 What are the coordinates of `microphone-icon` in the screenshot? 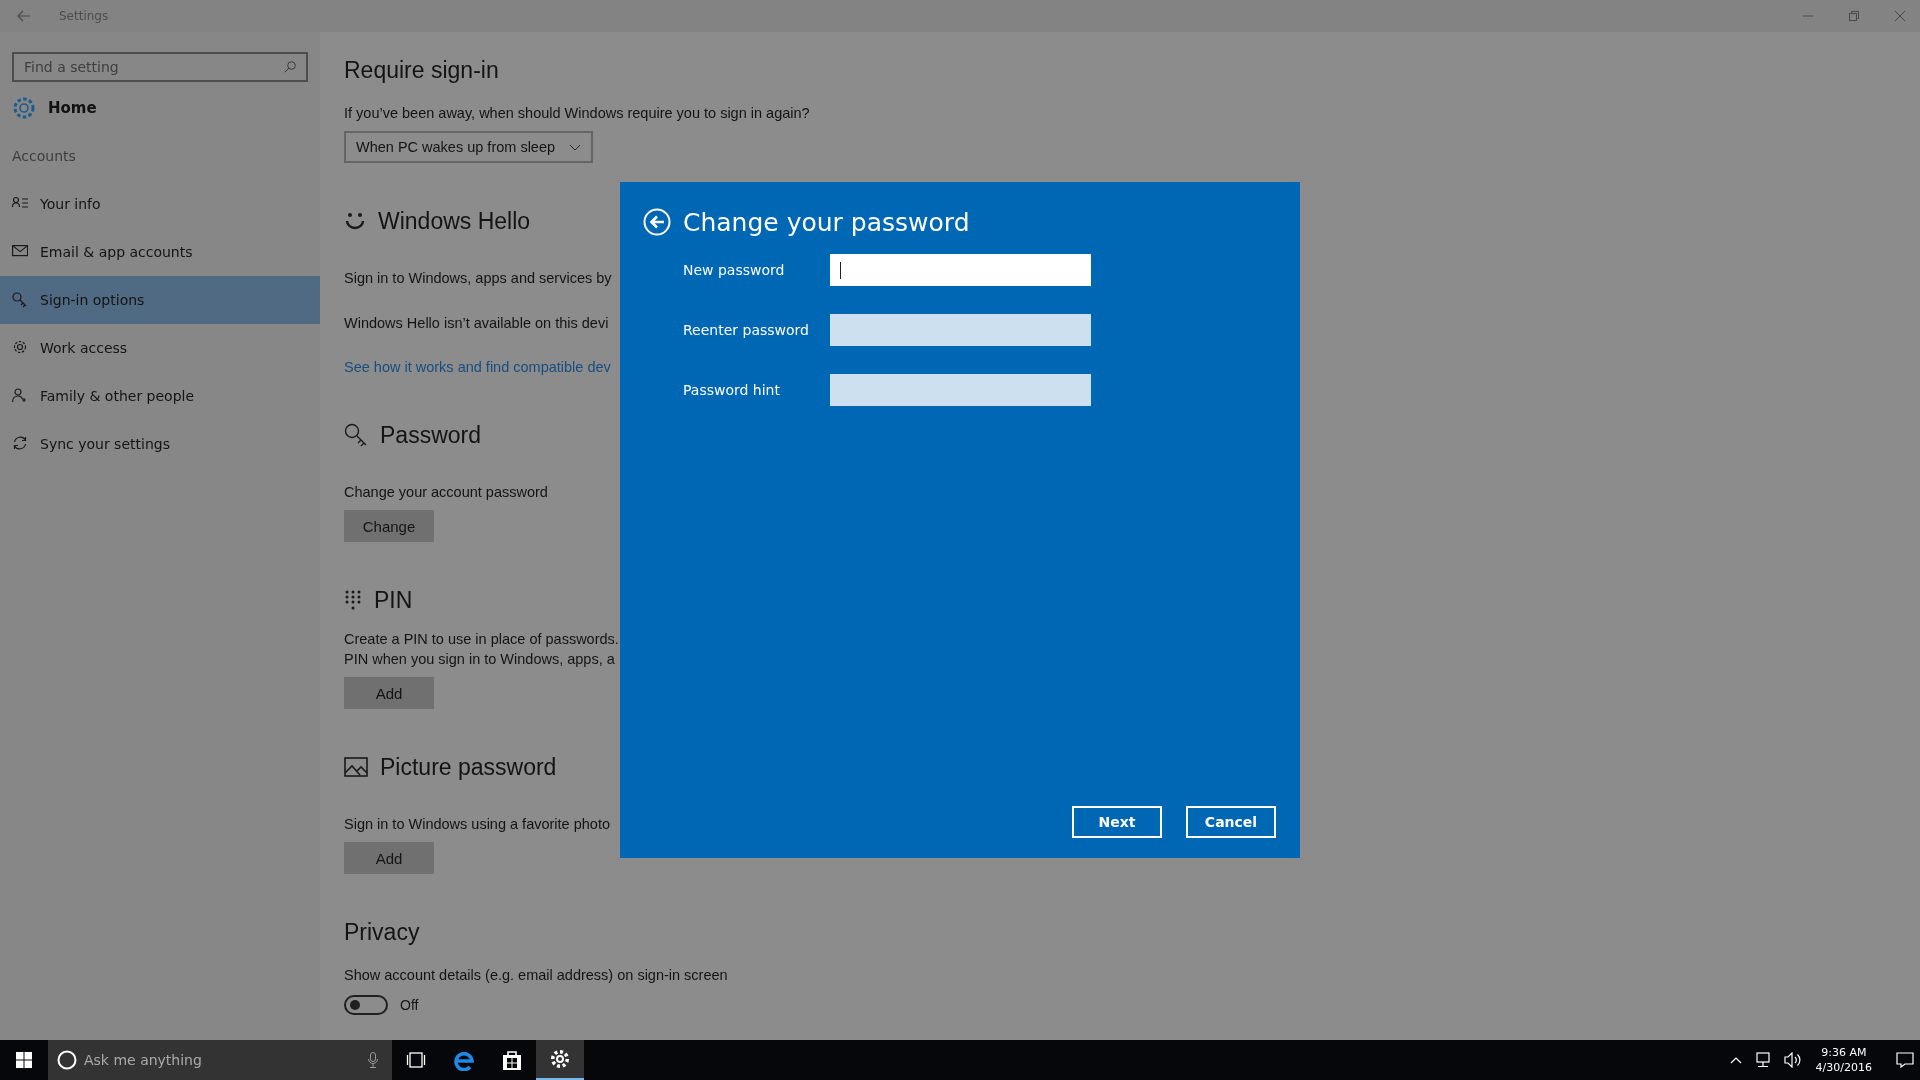 It's located at (373, 1060).